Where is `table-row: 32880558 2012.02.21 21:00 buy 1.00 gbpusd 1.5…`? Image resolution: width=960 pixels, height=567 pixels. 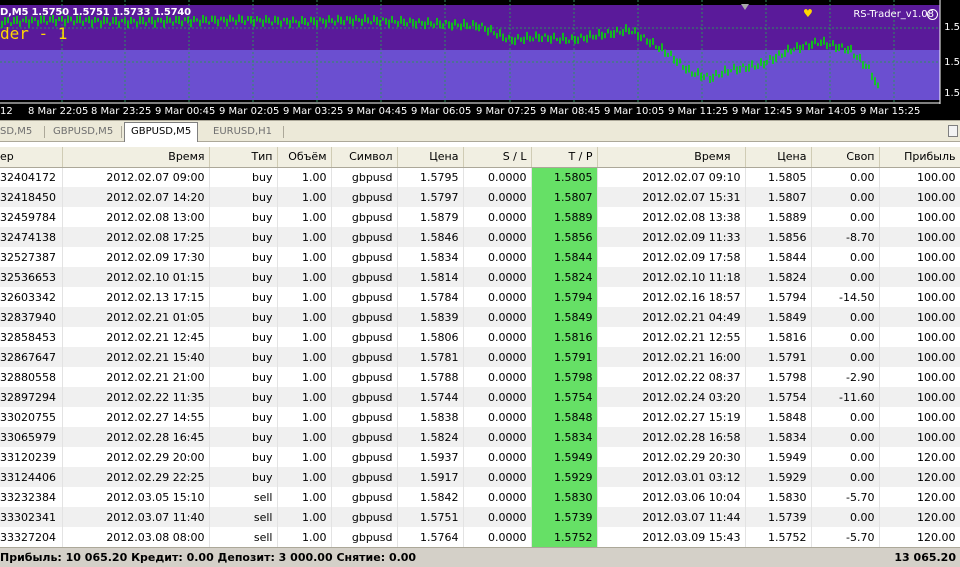
table-row: 32880558 2012.02.21 21:00 buy 1.00 gbpusd 1.5… is located at coordinates (480, 377).